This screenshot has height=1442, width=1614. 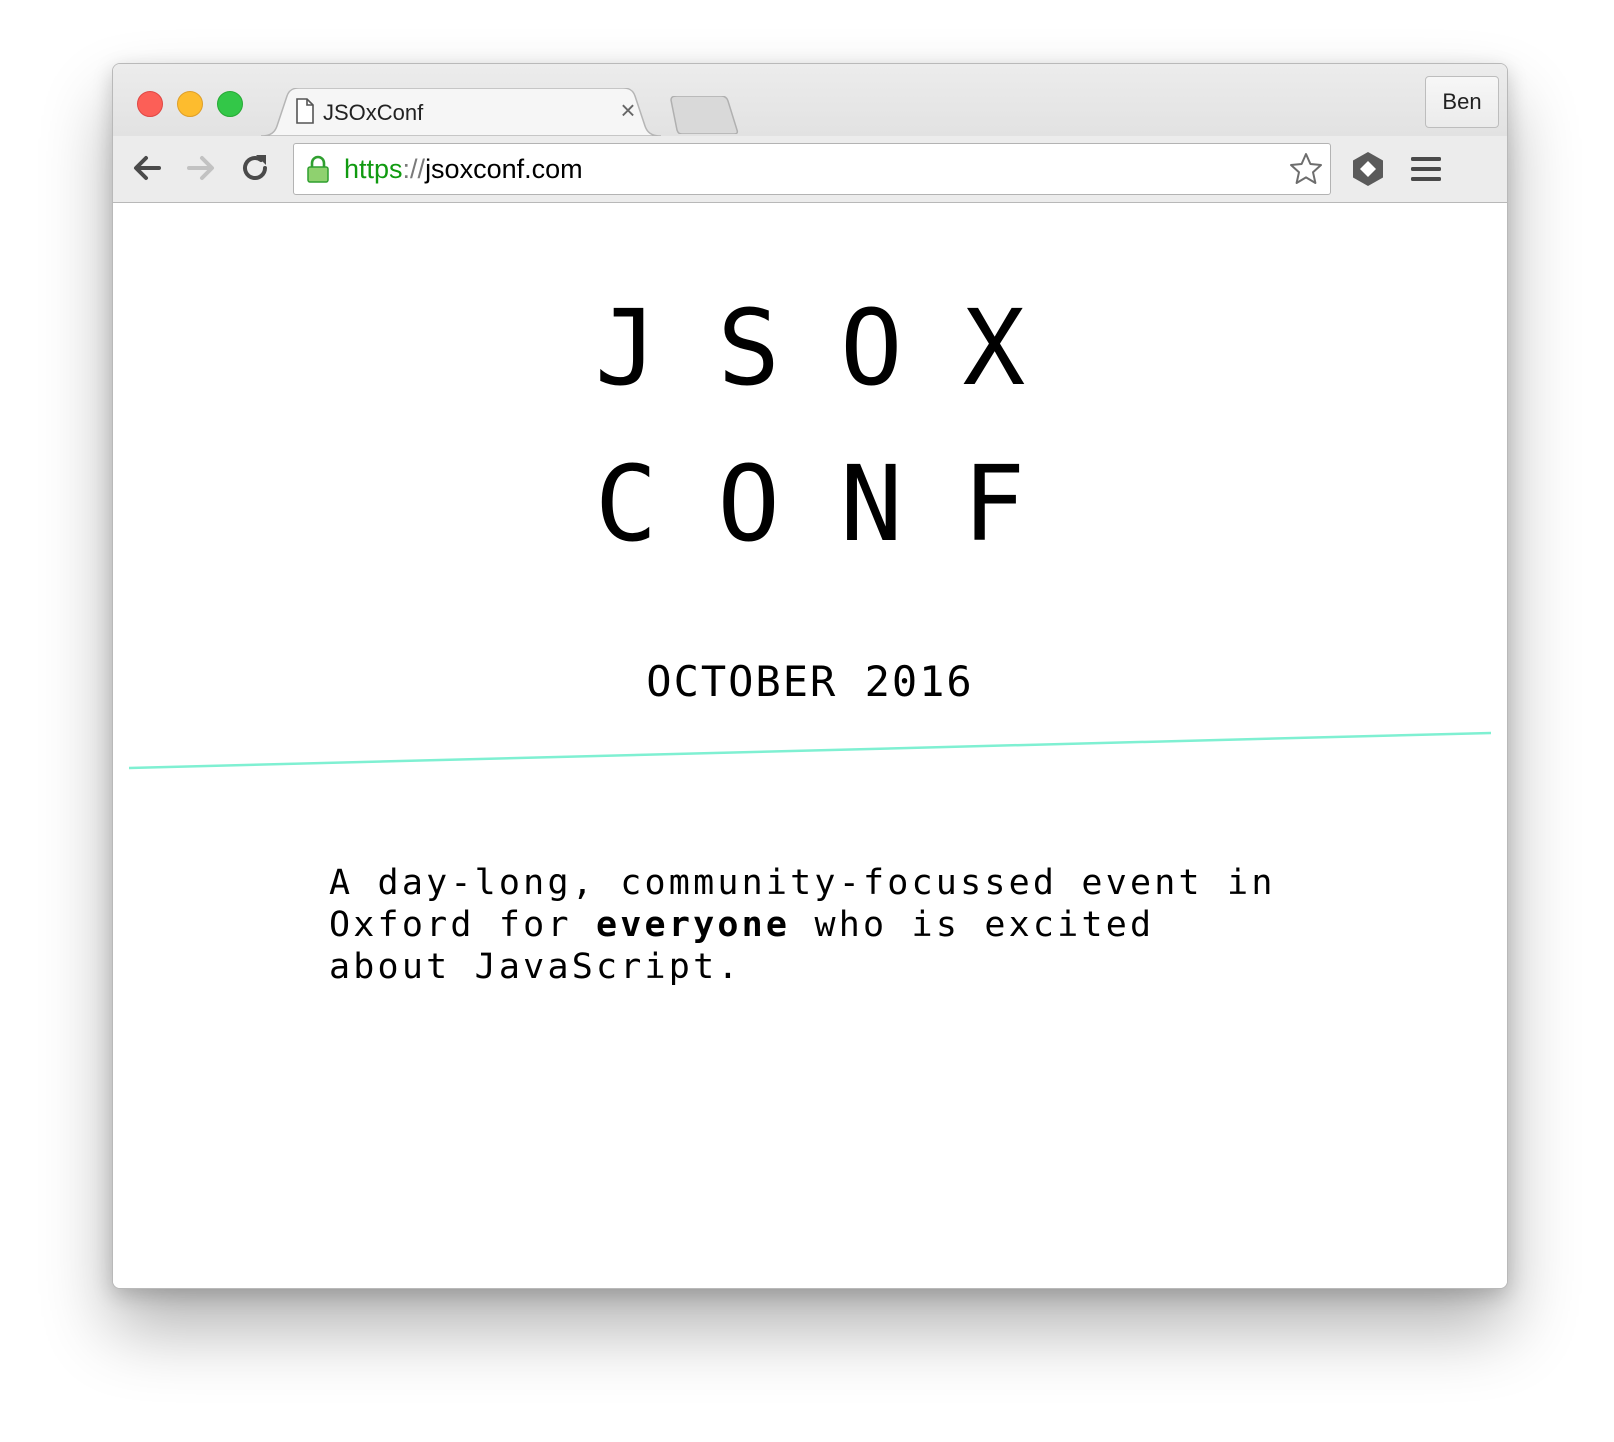 I want to click on document-icon, so click(x=305, y=111).